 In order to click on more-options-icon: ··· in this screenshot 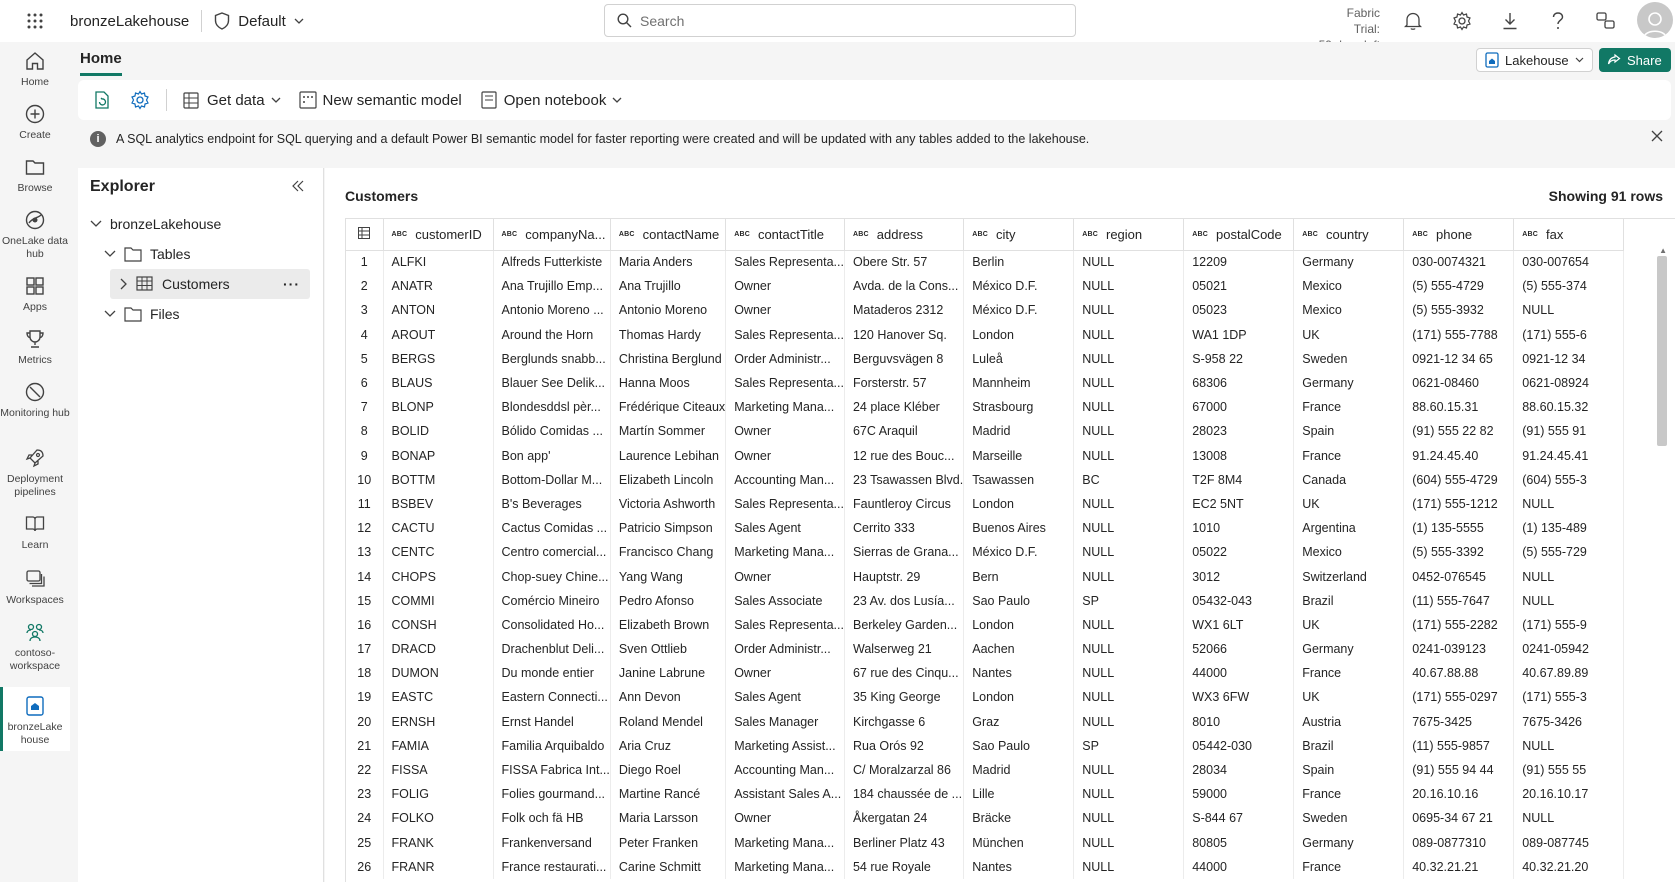, I will do `click(291, 284)`.